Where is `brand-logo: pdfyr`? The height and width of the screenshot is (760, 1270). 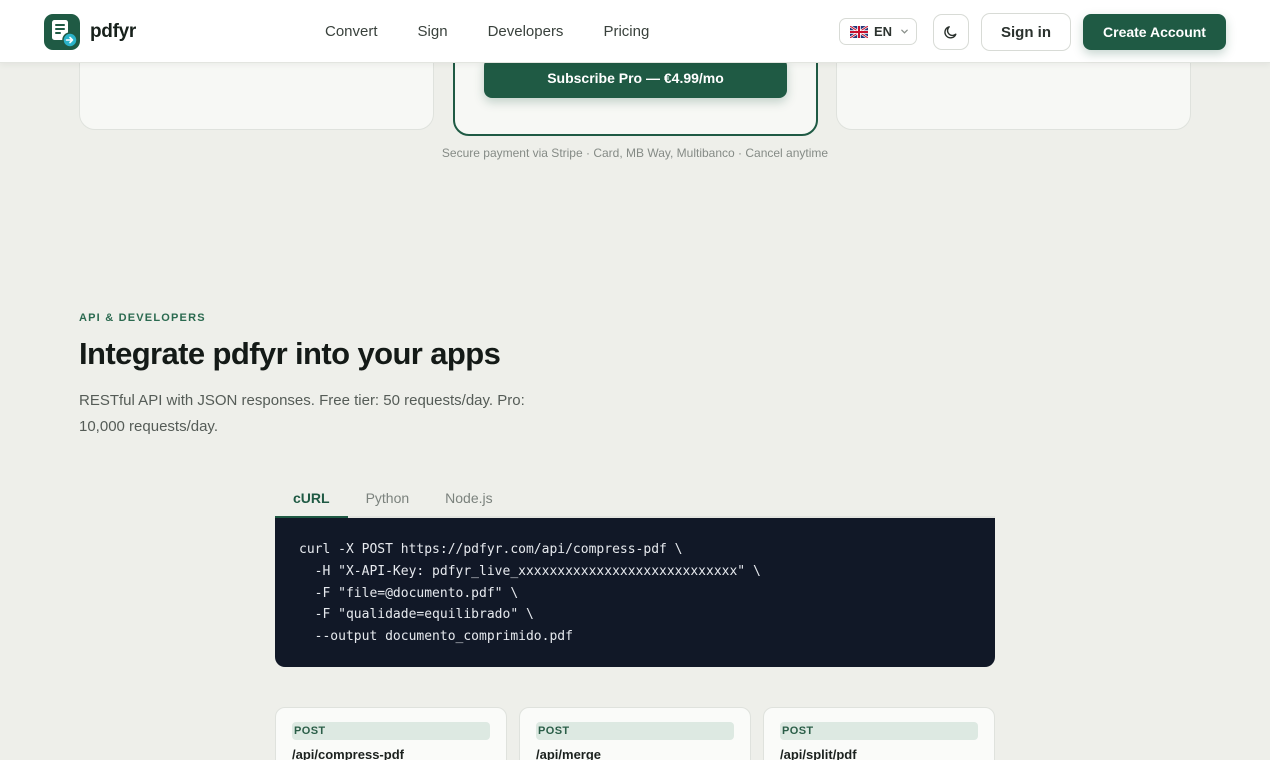 brand-logo: pdfyr is located at coordinates (90, 32).